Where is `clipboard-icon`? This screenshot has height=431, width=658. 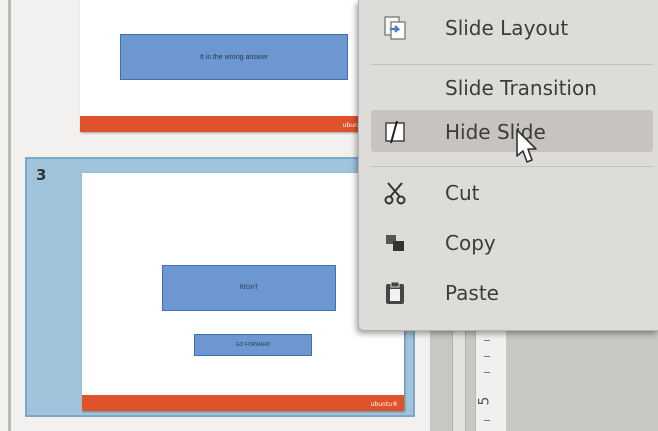 clipboard-icon is located at coordinates (395, 293).